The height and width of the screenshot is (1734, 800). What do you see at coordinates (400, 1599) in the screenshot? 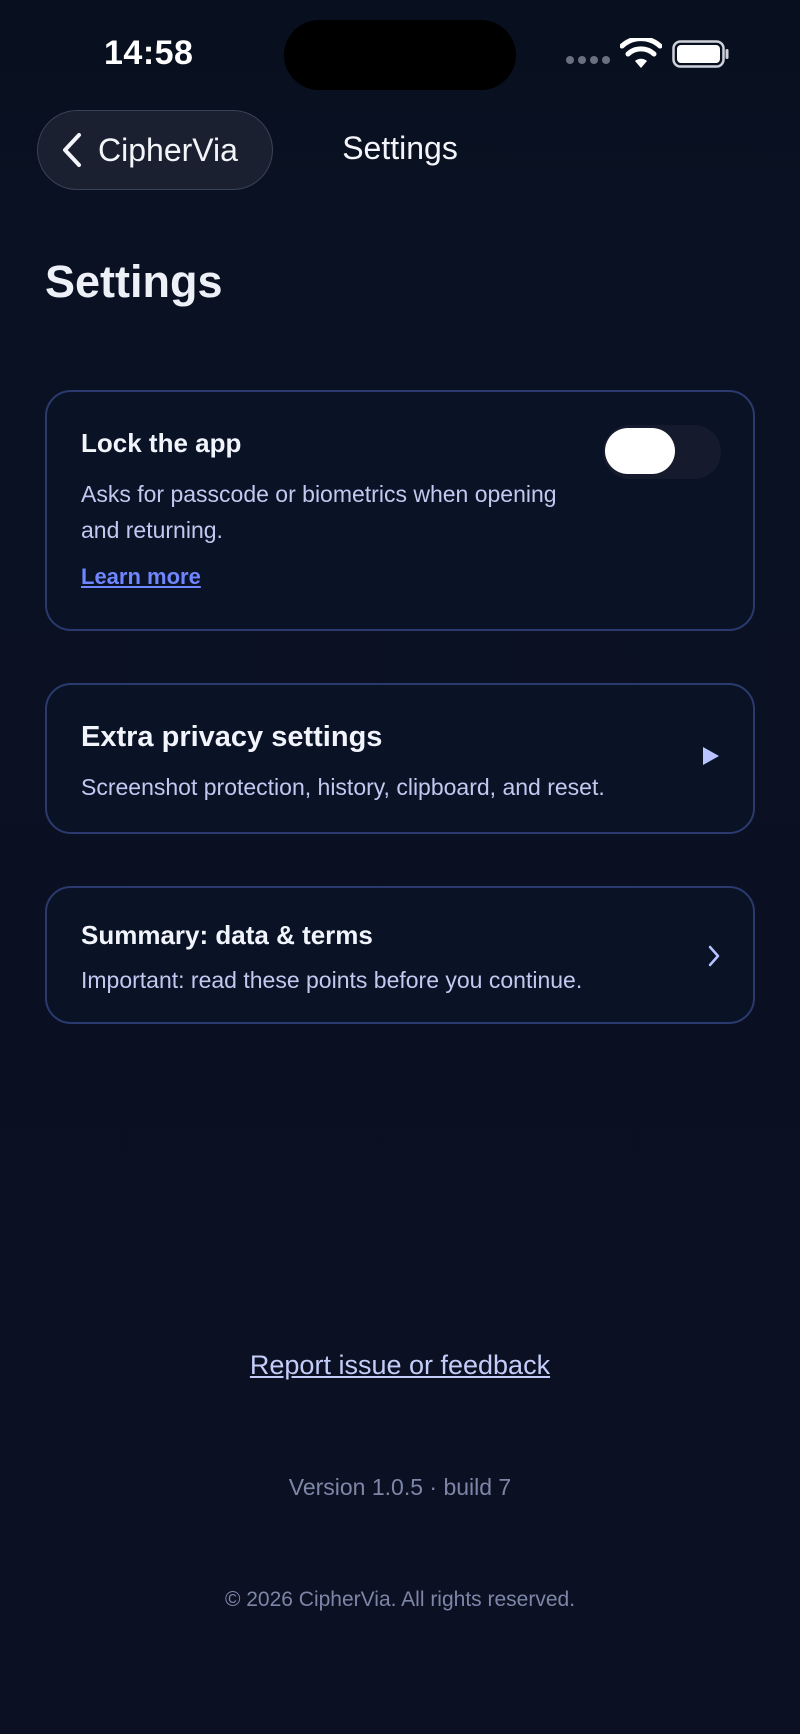
I see `copyright-text: © 2026 CipherVia. All rights reserved.` at bounding box center [400, 1599].